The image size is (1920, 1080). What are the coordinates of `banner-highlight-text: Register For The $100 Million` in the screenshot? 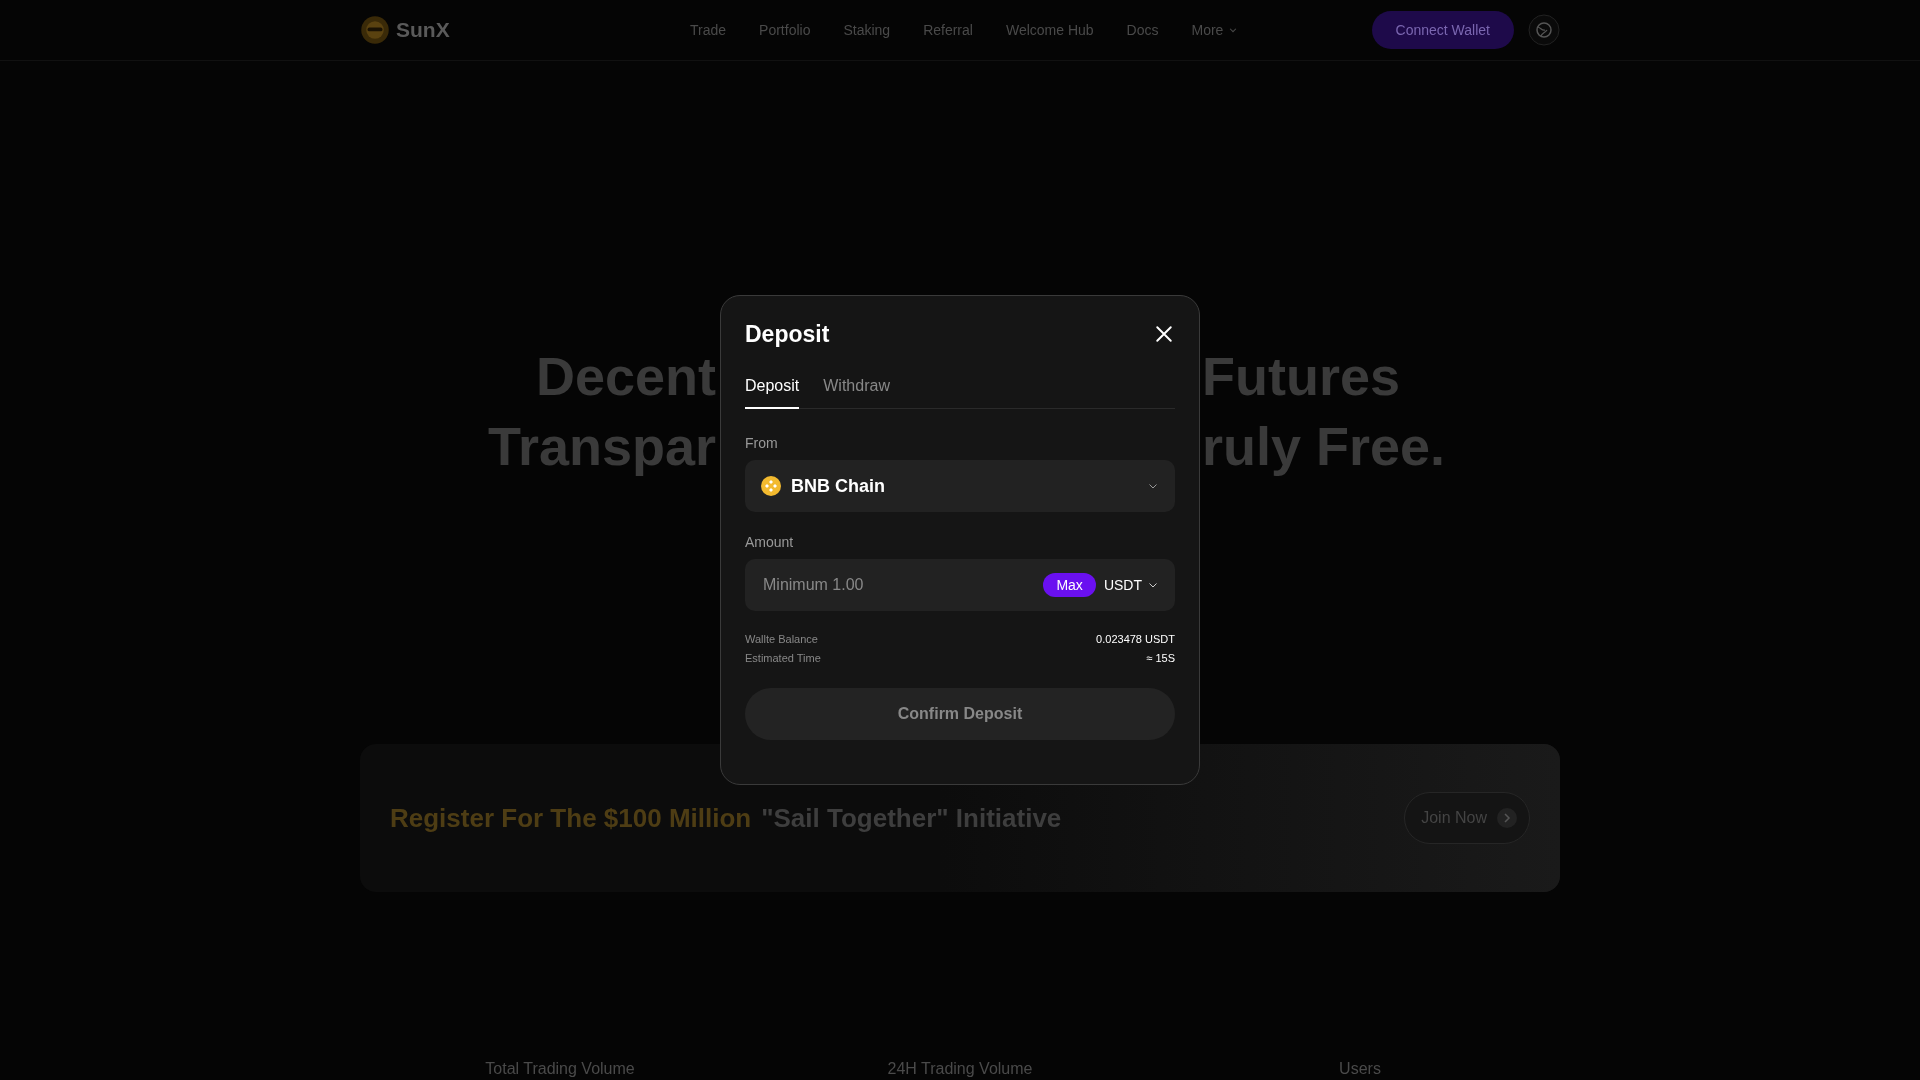 It's located at (571, 818).